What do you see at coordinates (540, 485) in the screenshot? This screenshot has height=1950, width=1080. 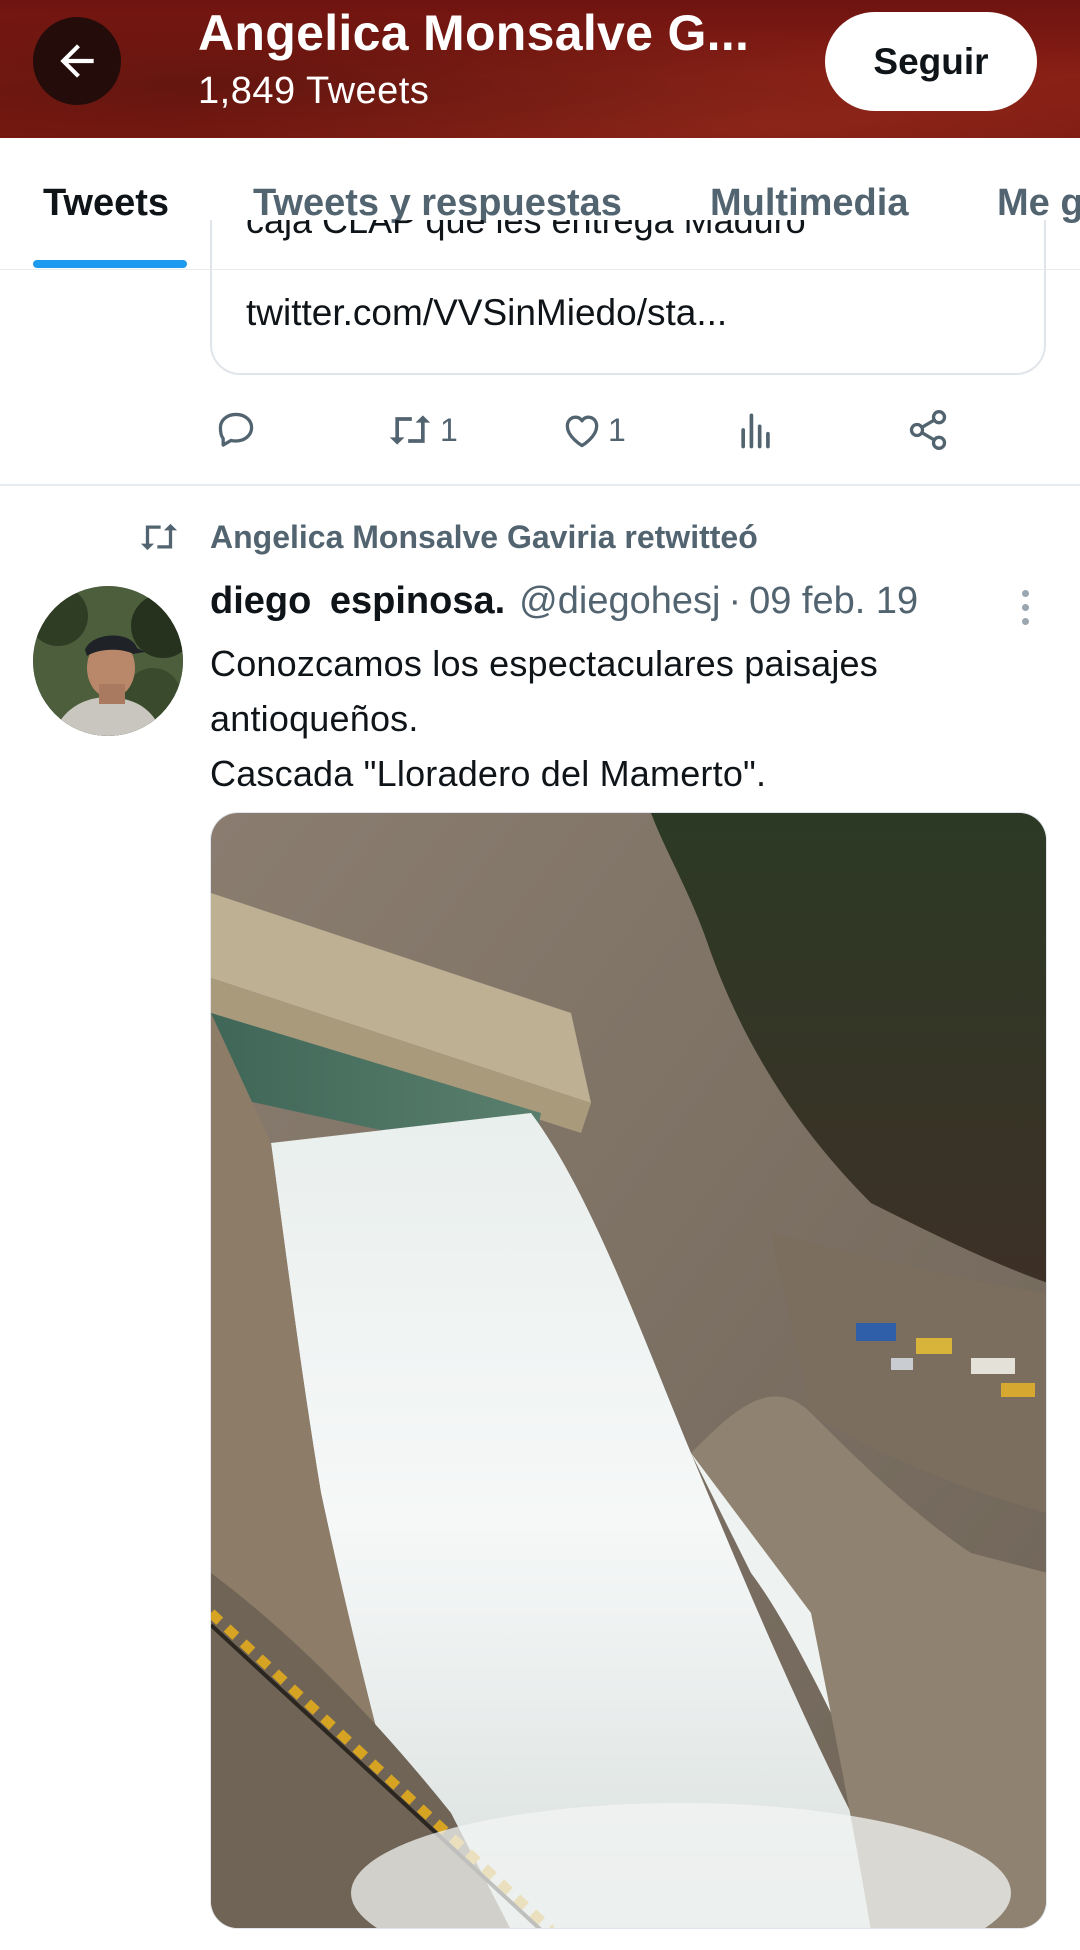 I see `tweet-divider` at bounding box center [540, 485].